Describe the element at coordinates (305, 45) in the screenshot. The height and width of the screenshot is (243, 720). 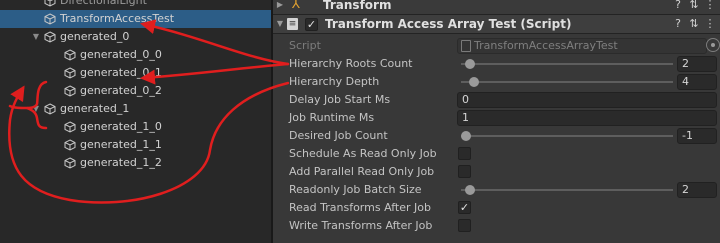
I see `script-field-label: Script` at that location.